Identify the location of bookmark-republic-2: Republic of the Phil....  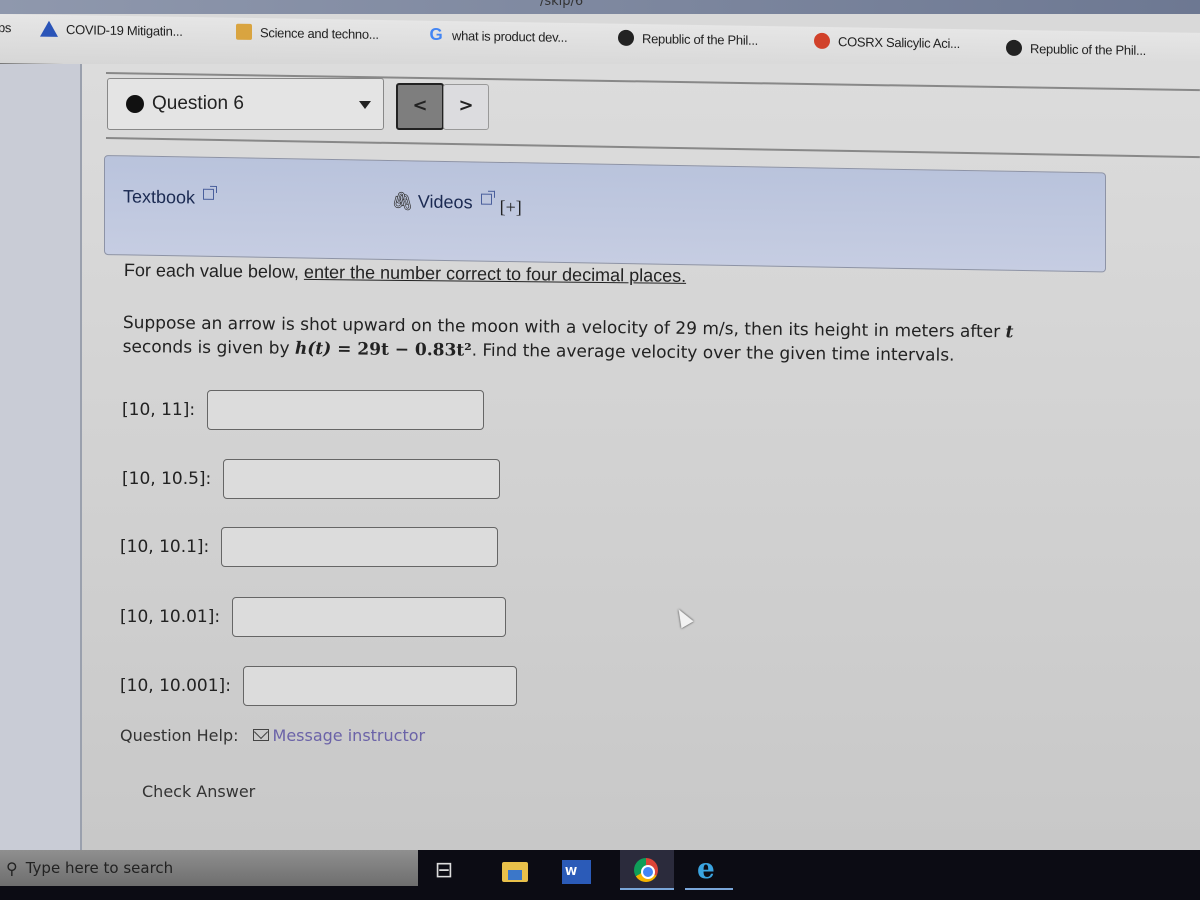
(1076, 48).